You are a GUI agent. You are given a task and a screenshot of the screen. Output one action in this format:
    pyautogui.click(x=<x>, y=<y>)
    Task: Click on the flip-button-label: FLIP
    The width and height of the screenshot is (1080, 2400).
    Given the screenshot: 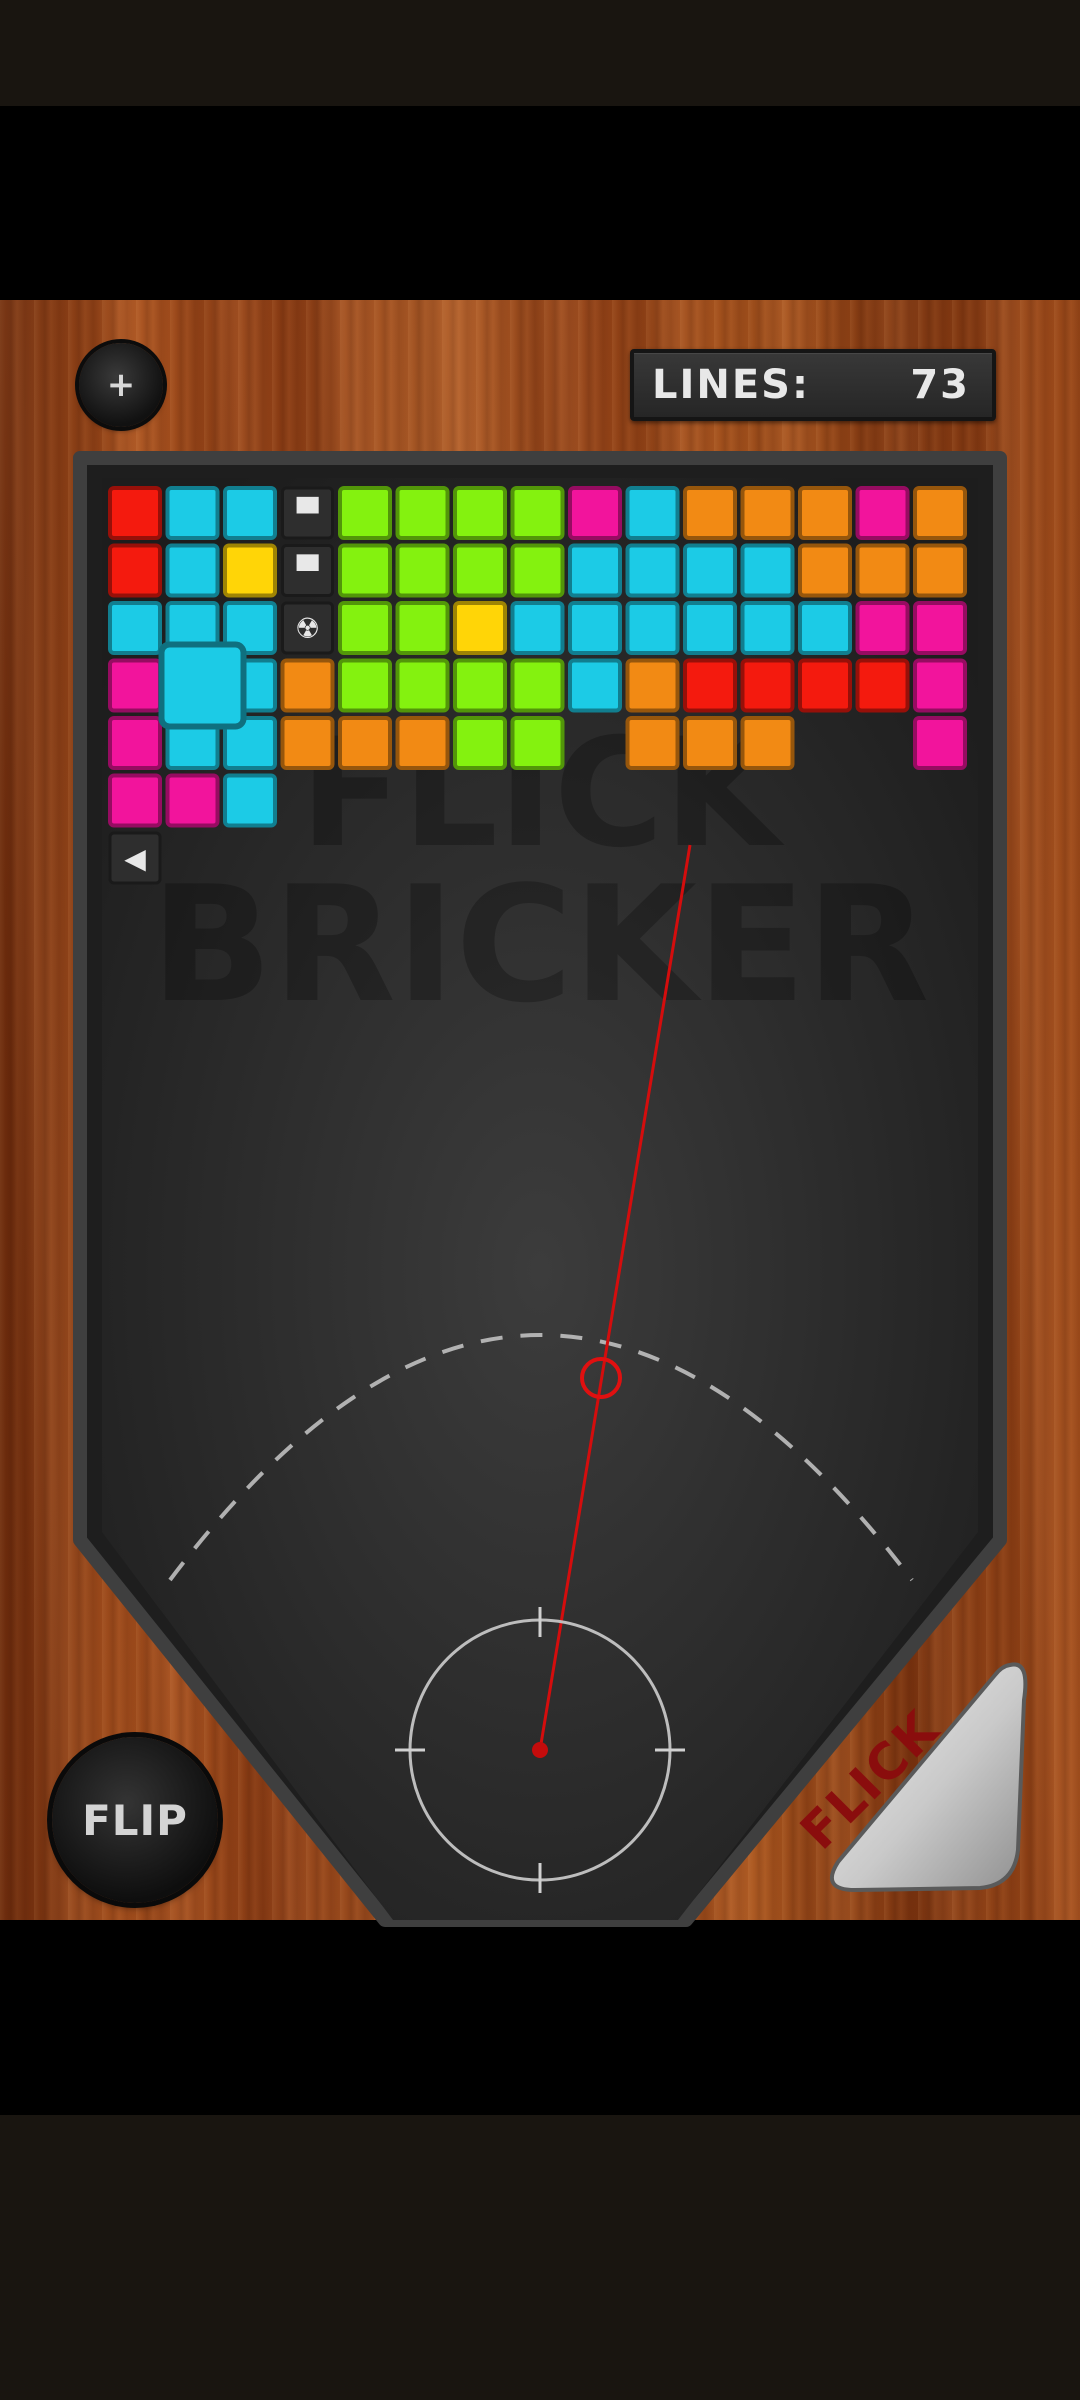 What is the action you would take?
    pyautogui.click(x=135, y=1820)
    